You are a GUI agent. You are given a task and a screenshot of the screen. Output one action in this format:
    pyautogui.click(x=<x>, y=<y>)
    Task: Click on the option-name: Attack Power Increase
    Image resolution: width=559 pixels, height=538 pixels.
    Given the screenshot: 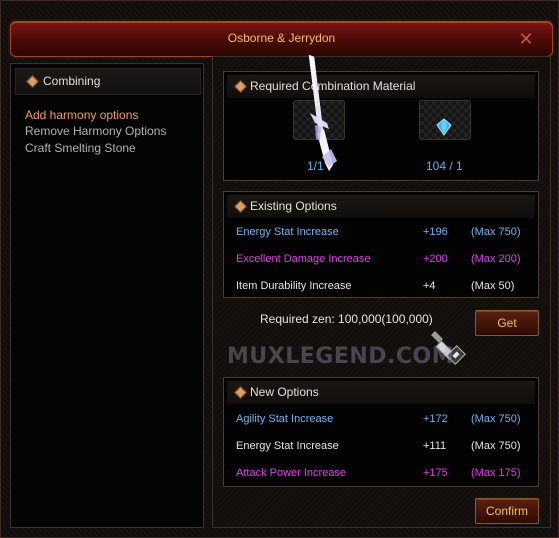 What is the action you would take?
    pyautogui.click(x=291, y=473)
    